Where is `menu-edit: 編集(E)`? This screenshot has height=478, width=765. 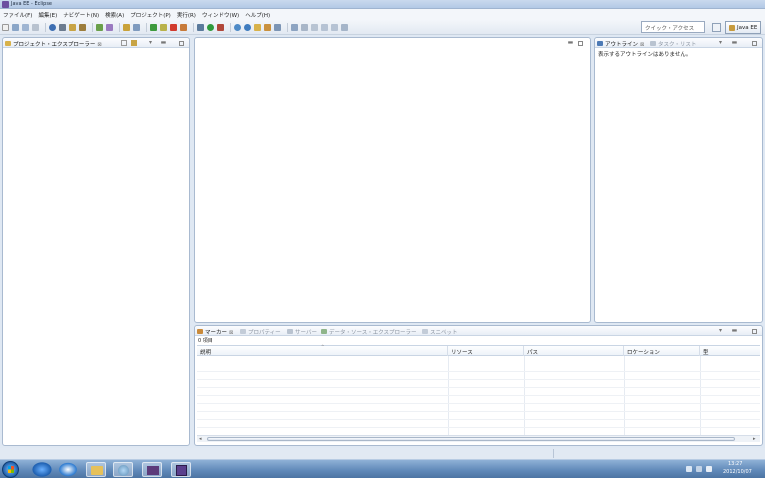 menu-edit: 編集(E) is located at coordinates (47, 15).